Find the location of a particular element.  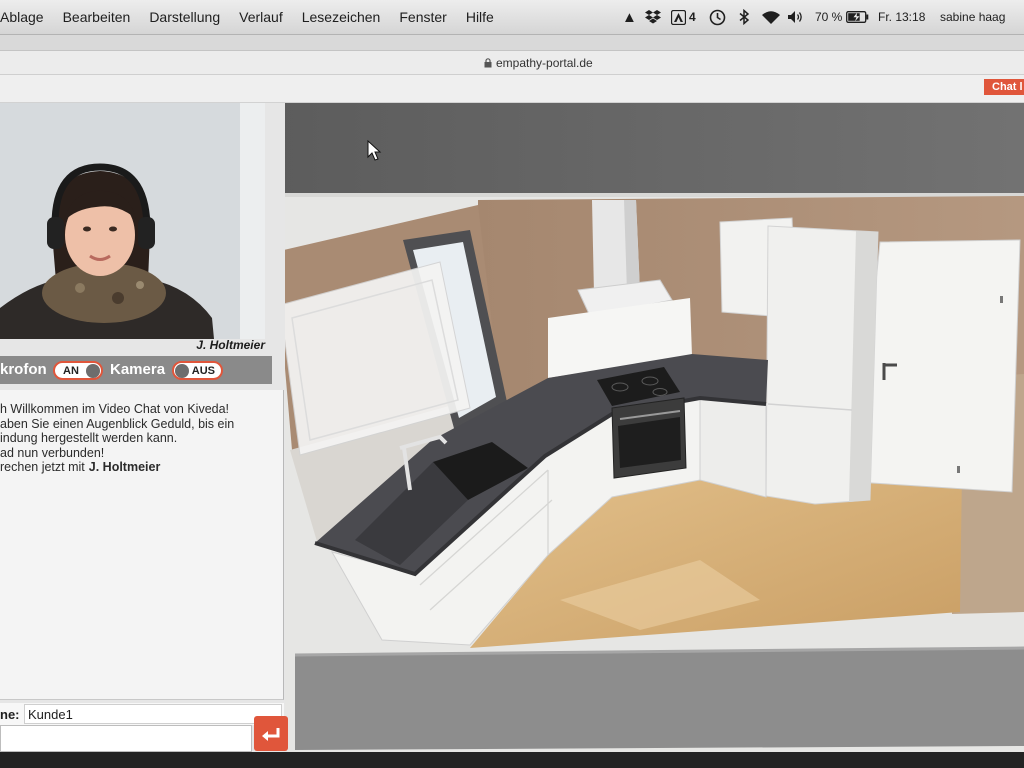

menu-bearbeiten: Bearbeiten is located at coordinates (97, 17).